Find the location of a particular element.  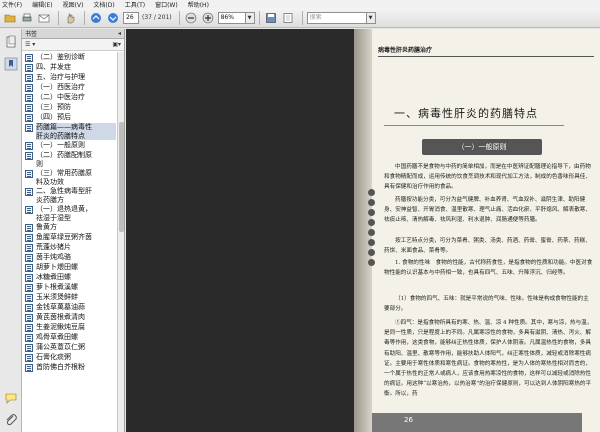

pages-icon is located at coordinates (11, 42).